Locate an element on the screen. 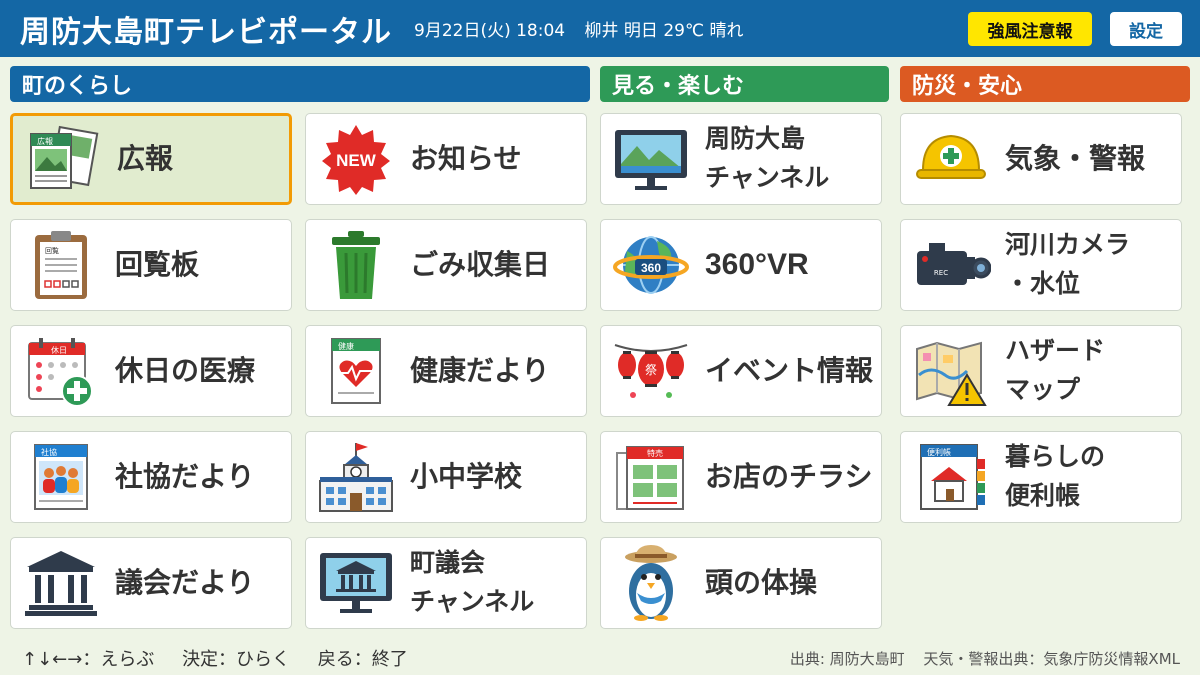  video-camera-icon: REC is located at coordinates (951, 265).